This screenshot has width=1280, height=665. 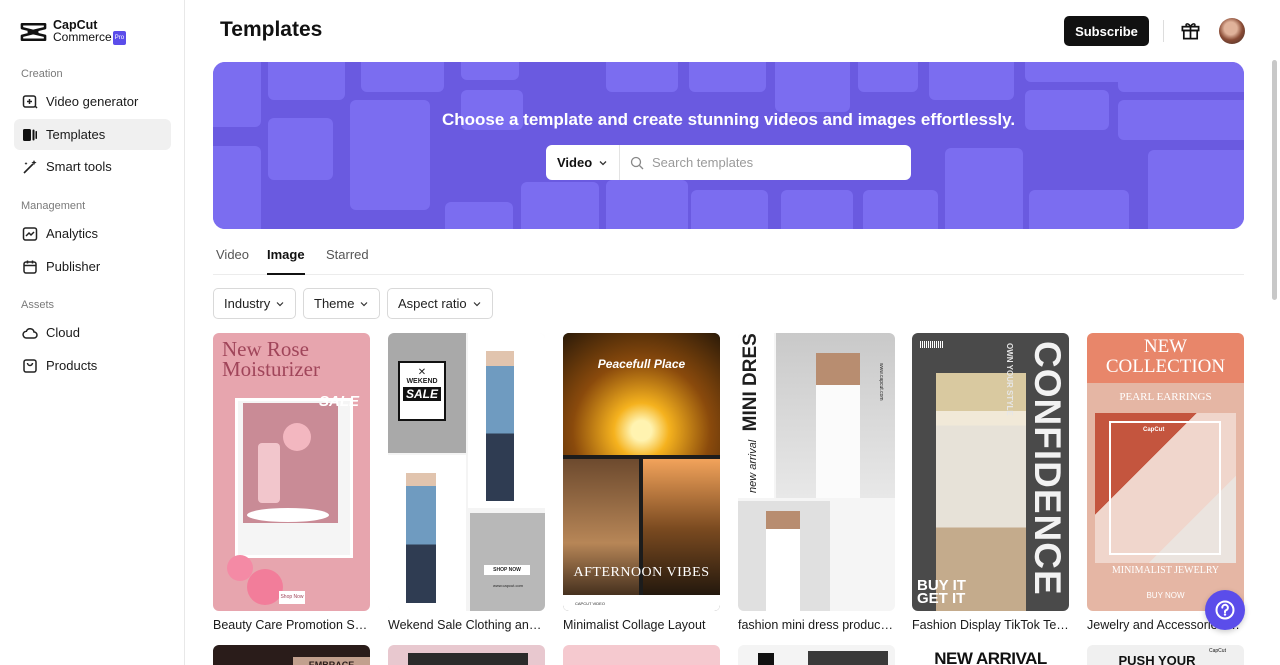 What do you see at coordinates (347, 260) in the screenshot?
I see `tab-starred: Starred` at bounding box center [347, 260].